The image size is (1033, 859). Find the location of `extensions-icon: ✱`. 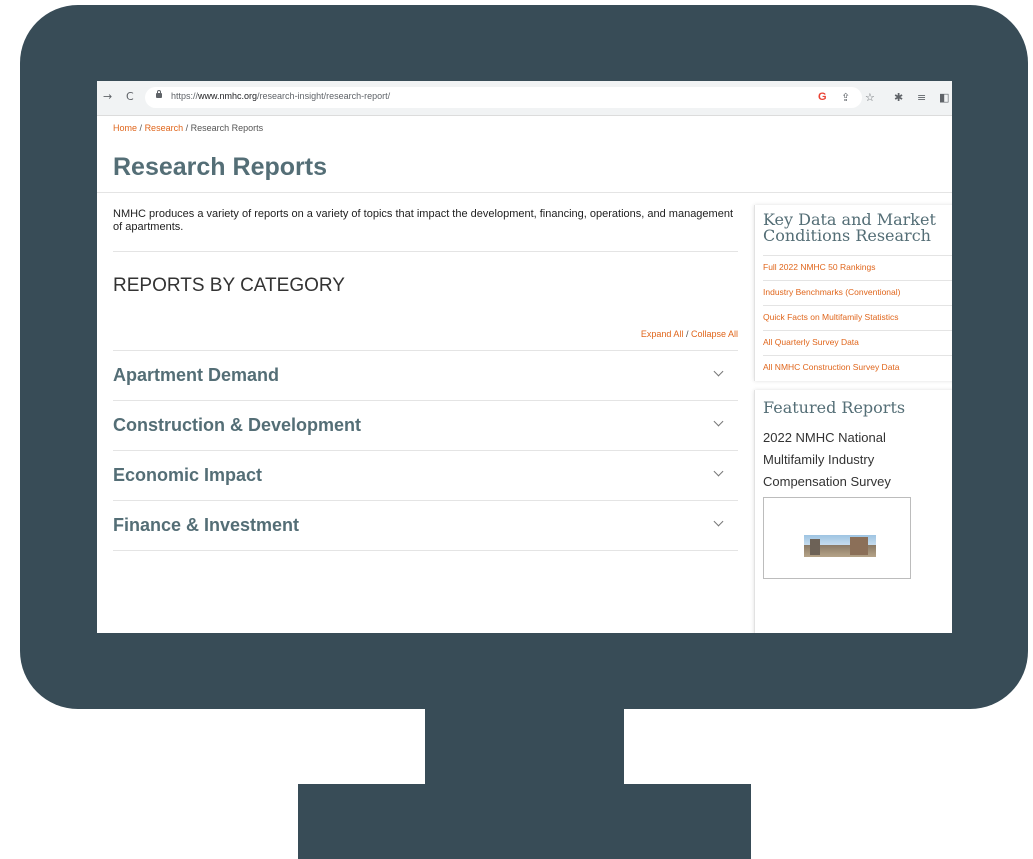

extensions-icon: ✱ is located at coordinates (898, 97).